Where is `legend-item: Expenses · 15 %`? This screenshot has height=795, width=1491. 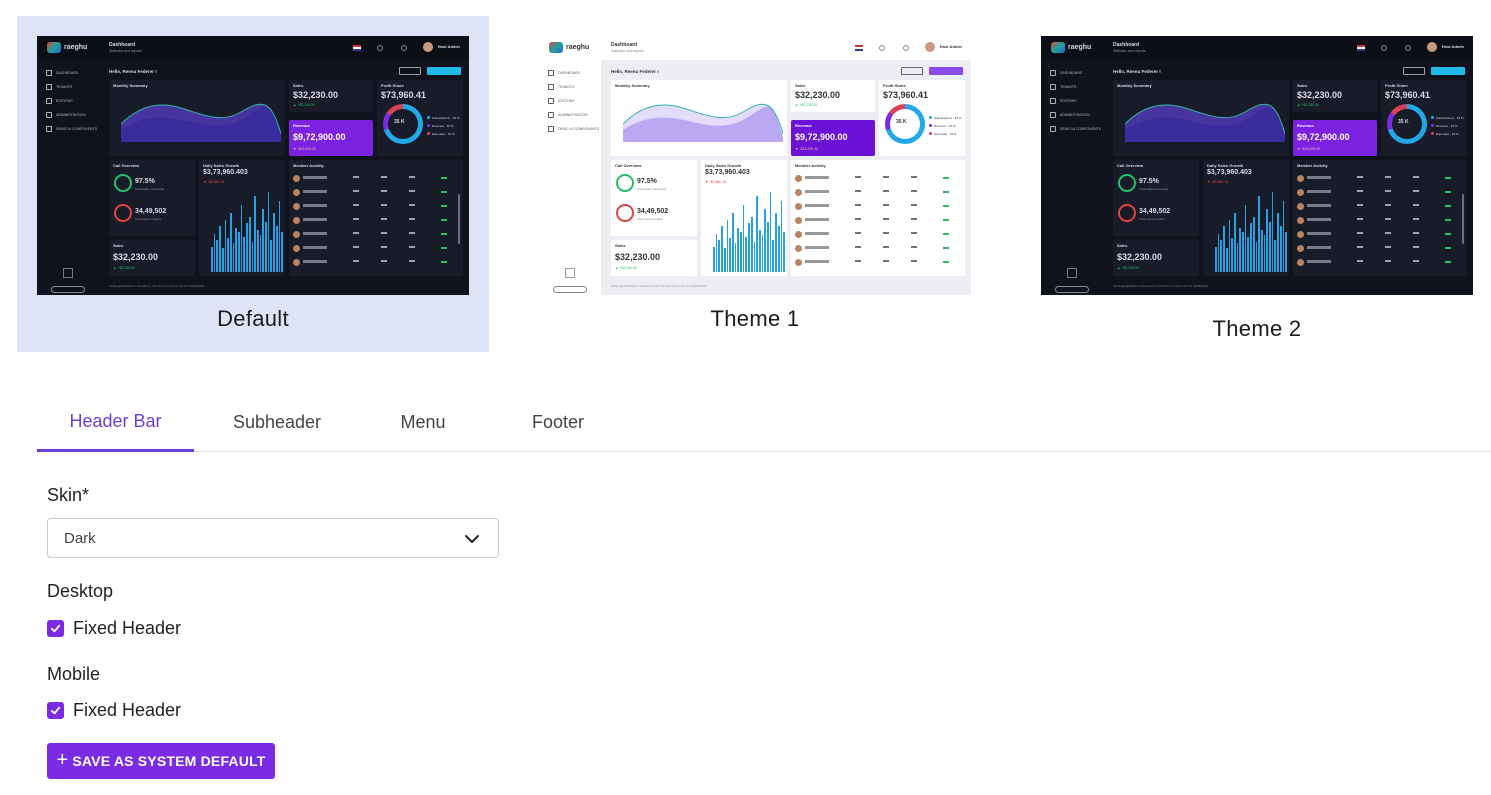 legend-item: Expenses · 15 % is located at coordinates (1445, 134).